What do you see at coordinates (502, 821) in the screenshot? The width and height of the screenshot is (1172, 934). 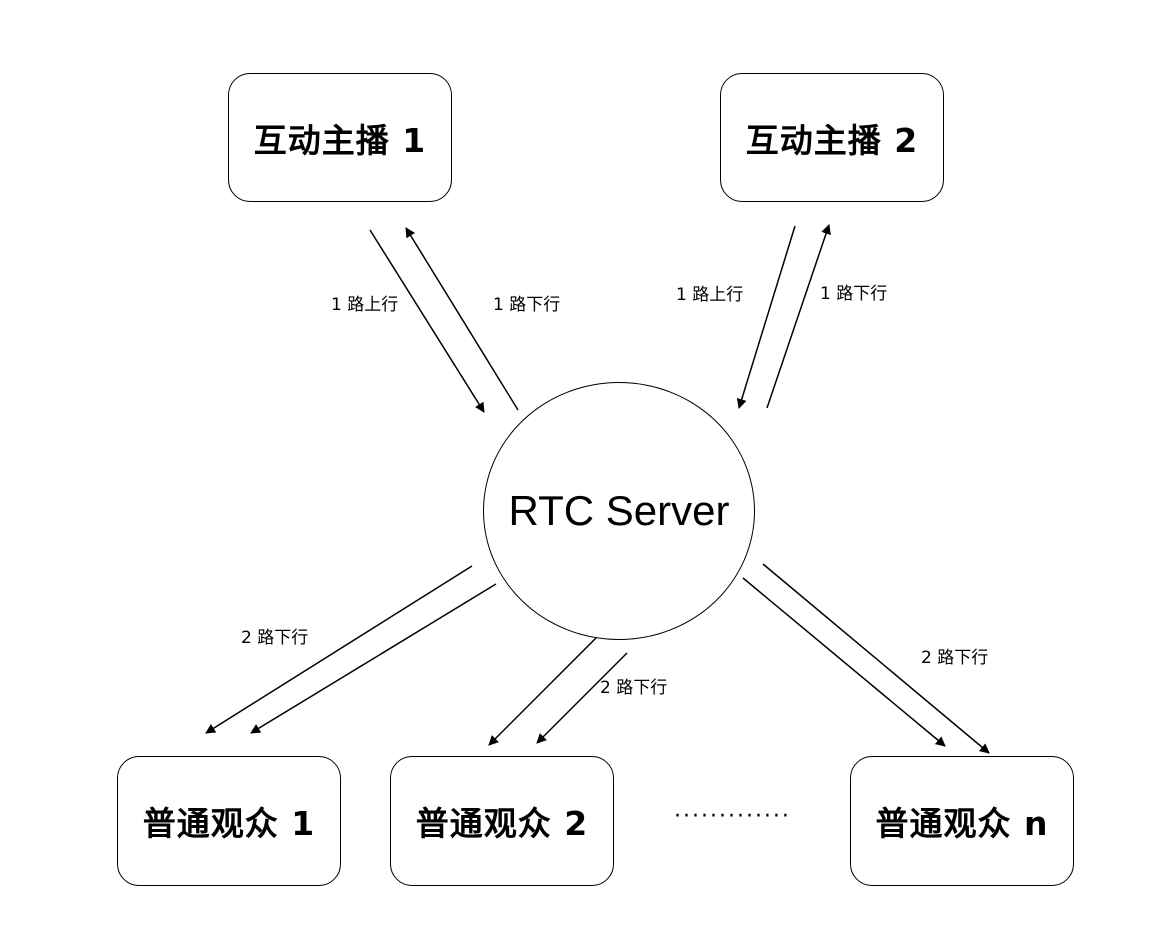 I see `viewer-node-2: 普通观众 2` at bounding box center [502, 821].